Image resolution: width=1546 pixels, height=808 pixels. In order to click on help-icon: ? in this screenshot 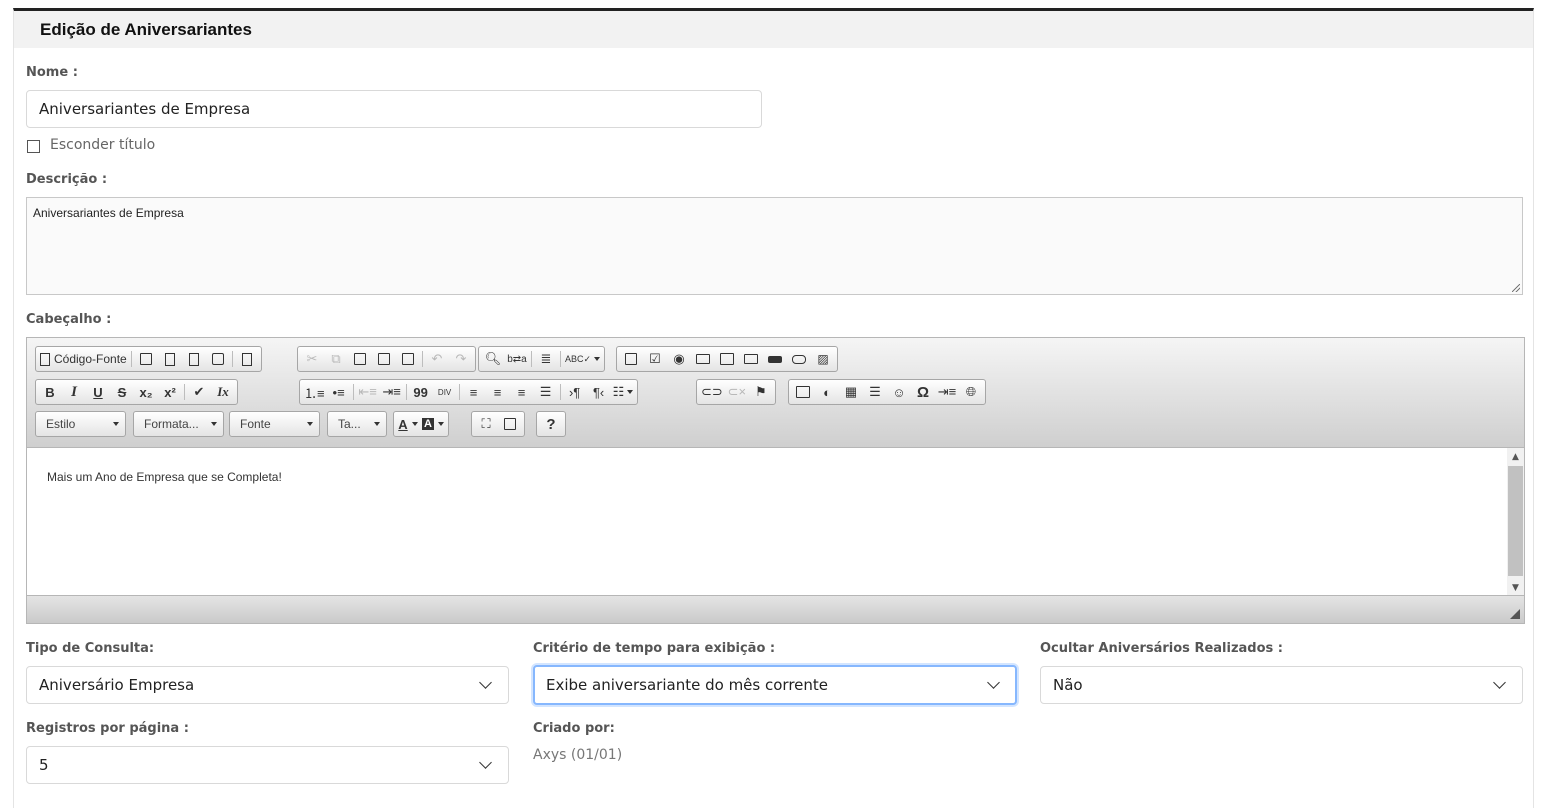, I will do `click(551, 424)`.